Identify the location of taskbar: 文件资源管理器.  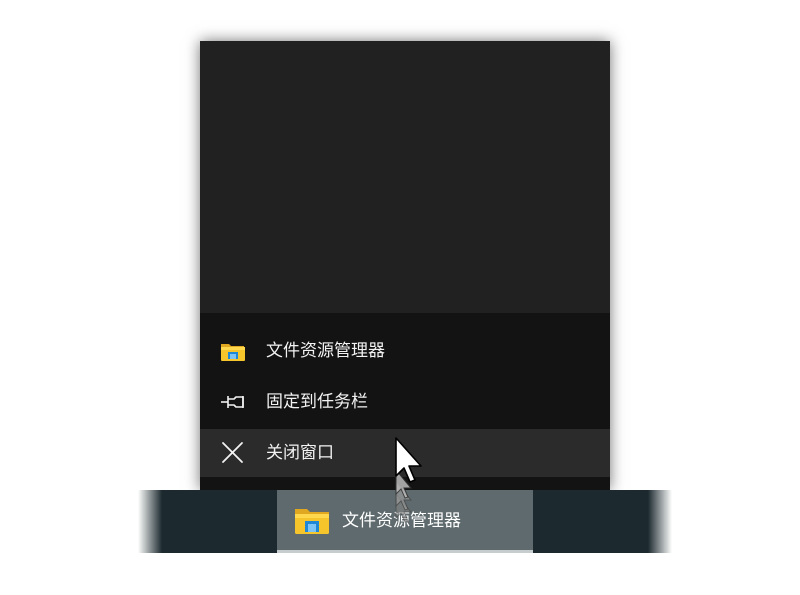
(405, 521).